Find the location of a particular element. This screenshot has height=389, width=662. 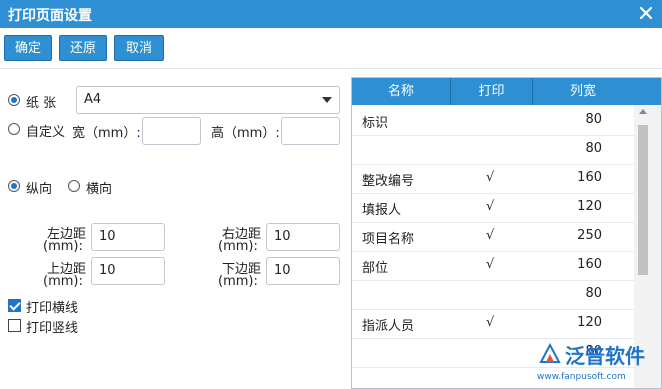

print-hlines-checkbox is located at coordinates (14, 305).